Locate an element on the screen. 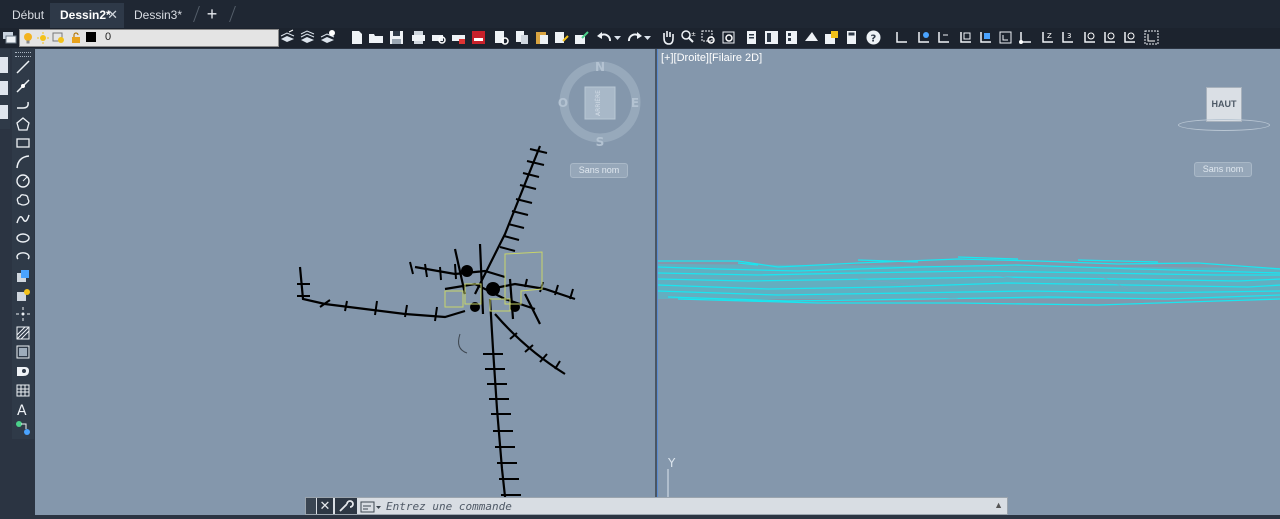  zoom-realtime-icon: ± is located at coordinates (688, 37).